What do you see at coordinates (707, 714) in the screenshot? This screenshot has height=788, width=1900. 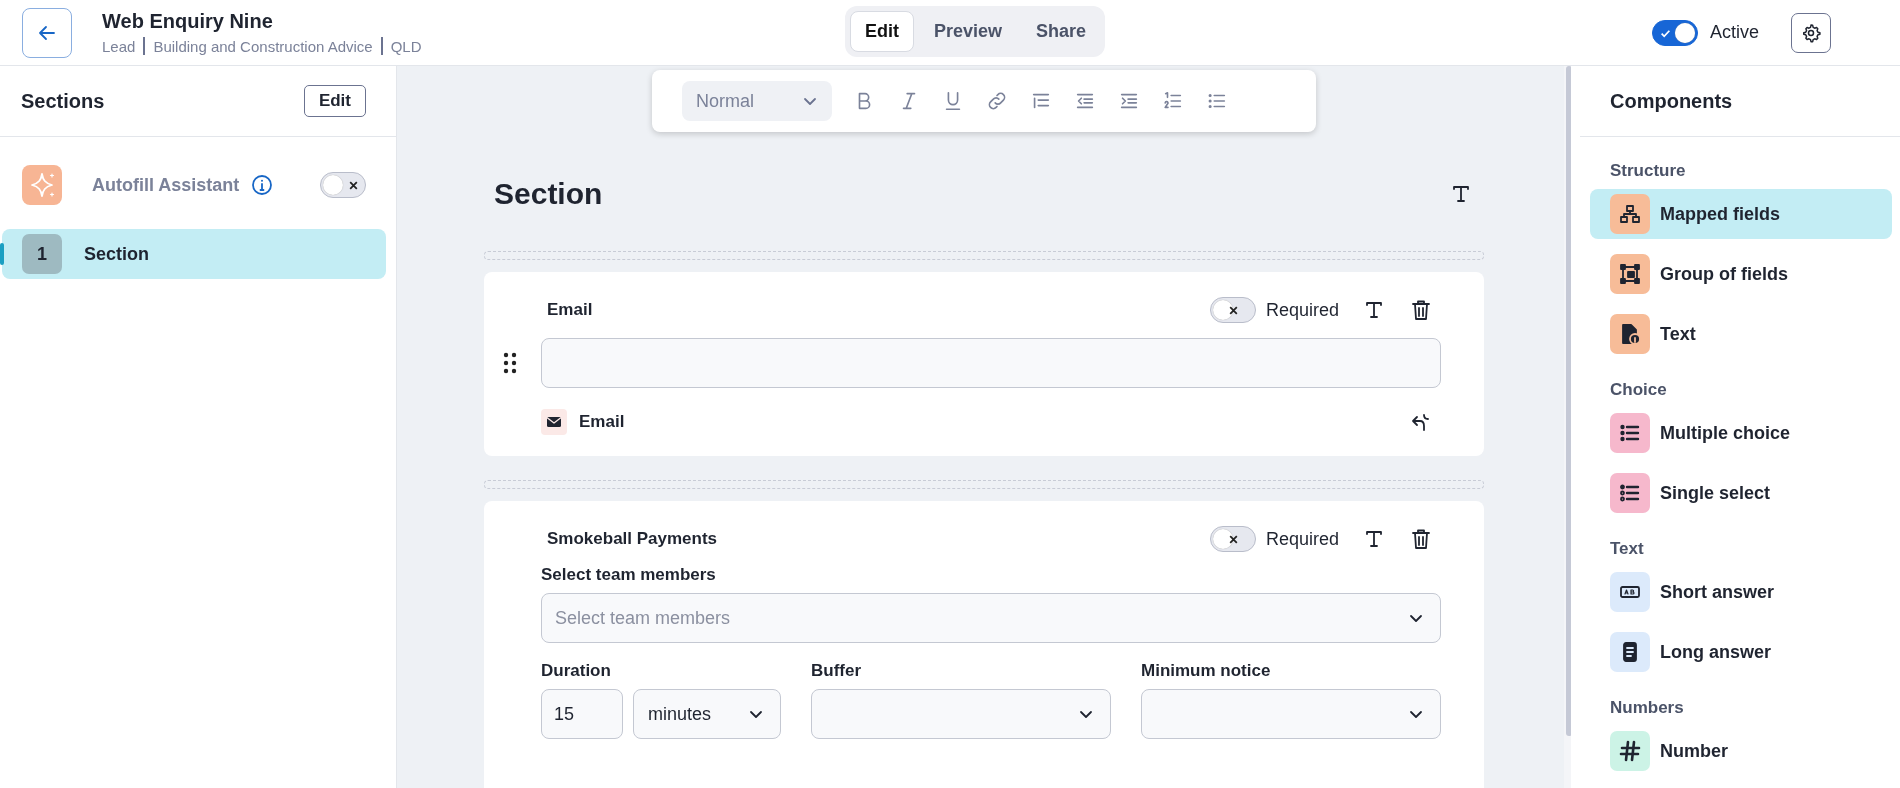 I see `unit-select: minutes` at bounding box center [707, 714].